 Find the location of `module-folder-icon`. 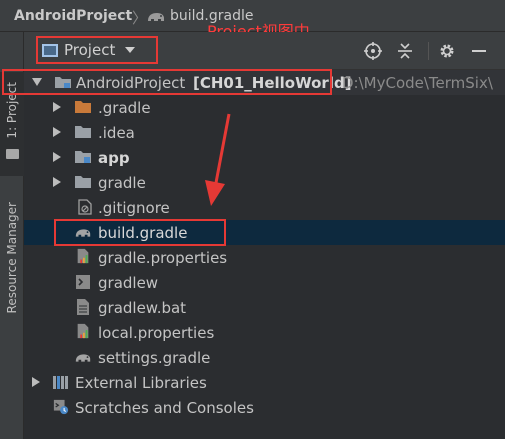

module-folder-icon is located at coordinates (83, 157).